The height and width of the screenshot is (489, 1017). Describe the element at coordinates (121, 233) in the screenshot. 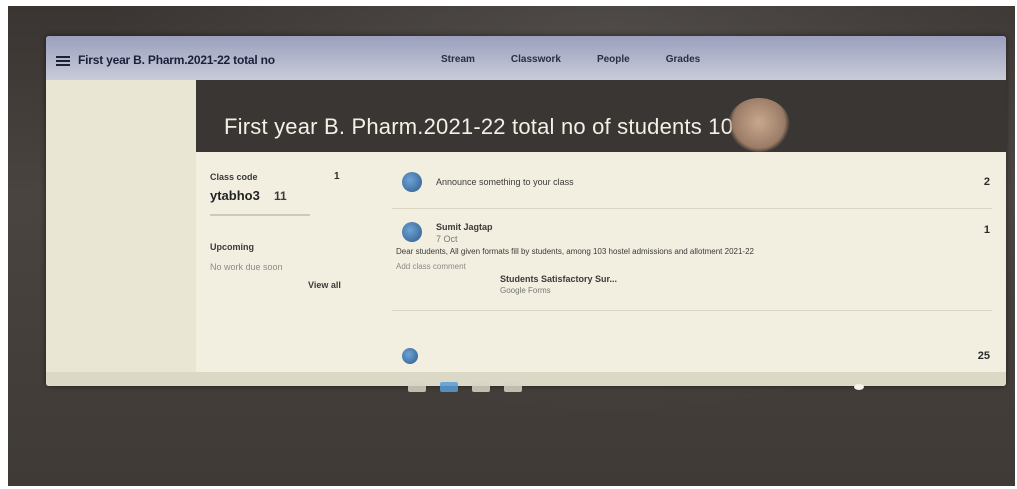

I see `left-margin` at that location.